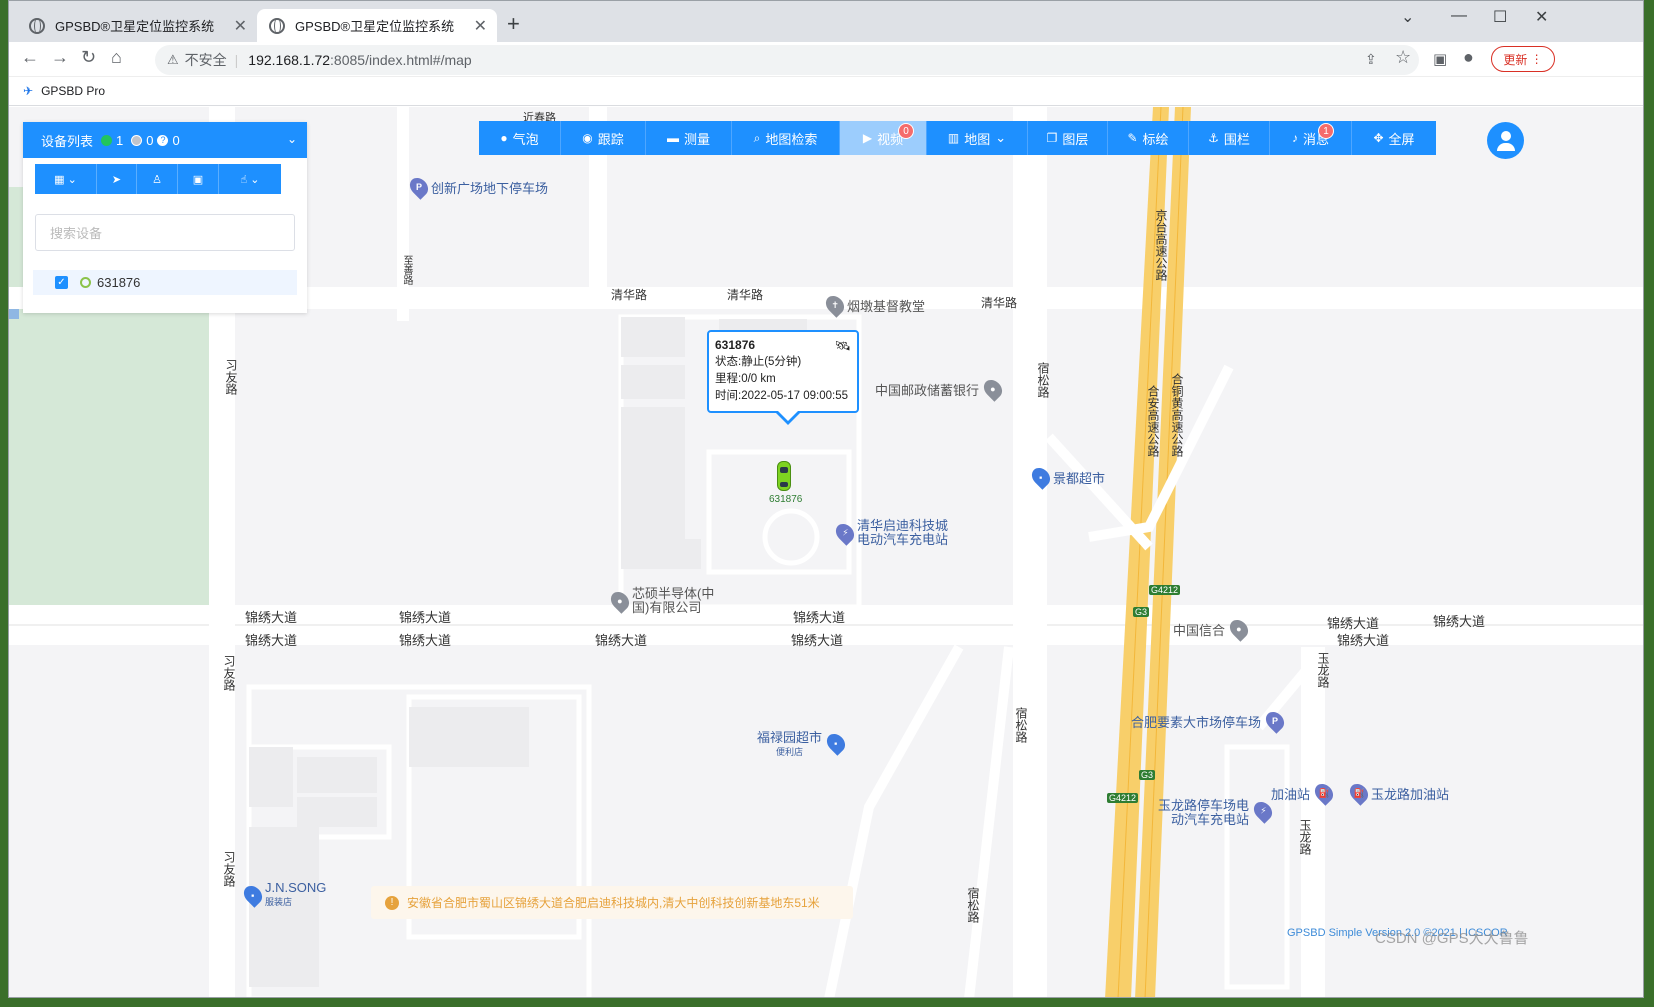 The width and height of the screenshot is (1654, 1007). I want to click on user-avatar, so click(1505, 140).